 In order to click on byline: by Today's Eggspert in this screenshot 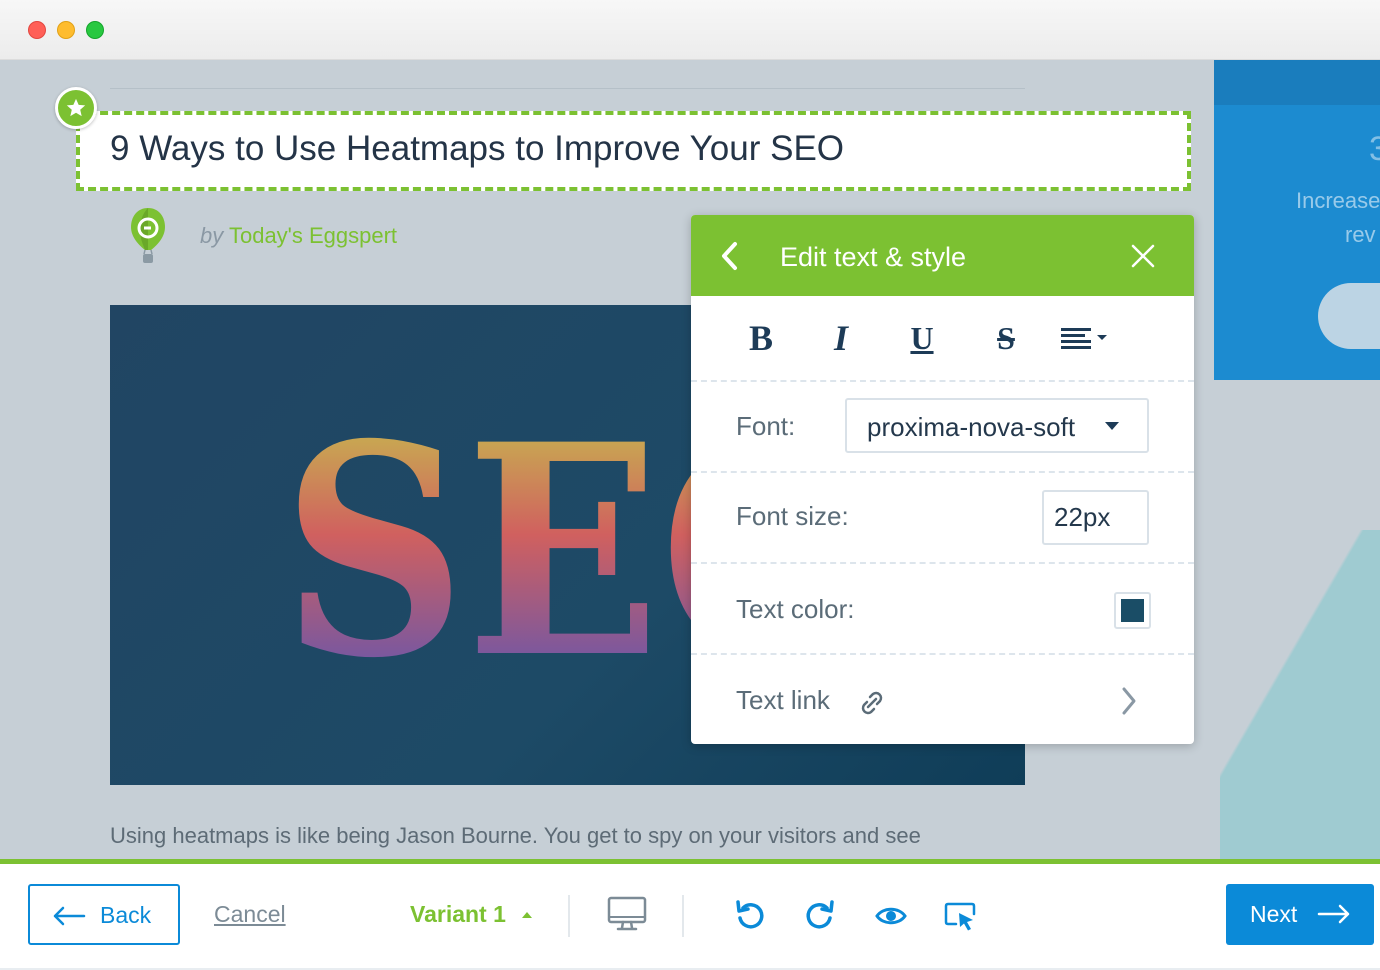, I will do `click(298, 236)`.